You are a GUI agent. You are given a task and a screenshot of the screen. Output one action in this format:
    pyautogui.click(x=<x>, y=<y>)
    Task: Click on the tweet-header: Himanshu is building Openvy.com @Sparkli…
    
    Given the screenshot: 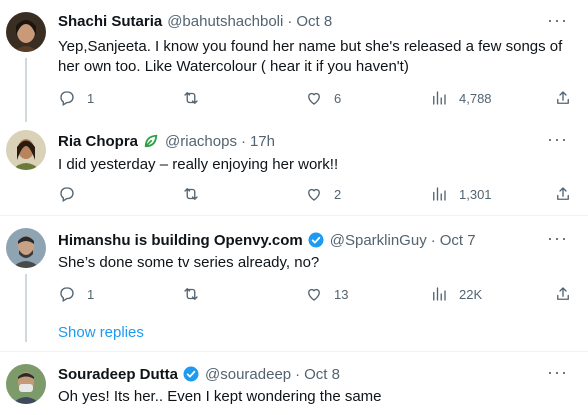 What is the action you would take?
    pyautogui.click(x=267, y=240)
    